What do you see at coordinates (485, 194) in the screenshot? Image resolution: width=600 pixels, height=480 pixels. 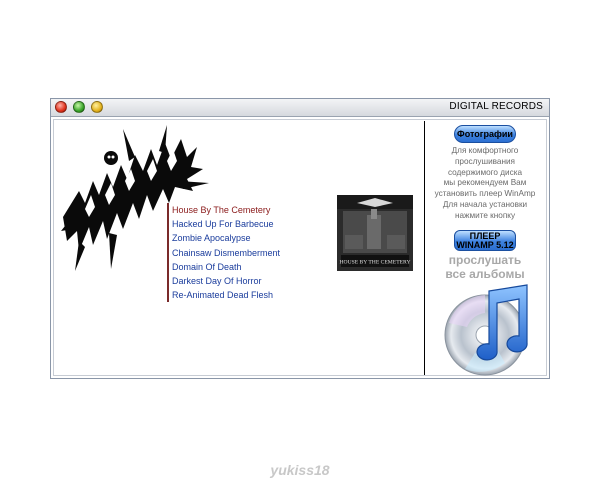 I see `info-line: установить плеер WinAmp` at bounding box center [485, 194].